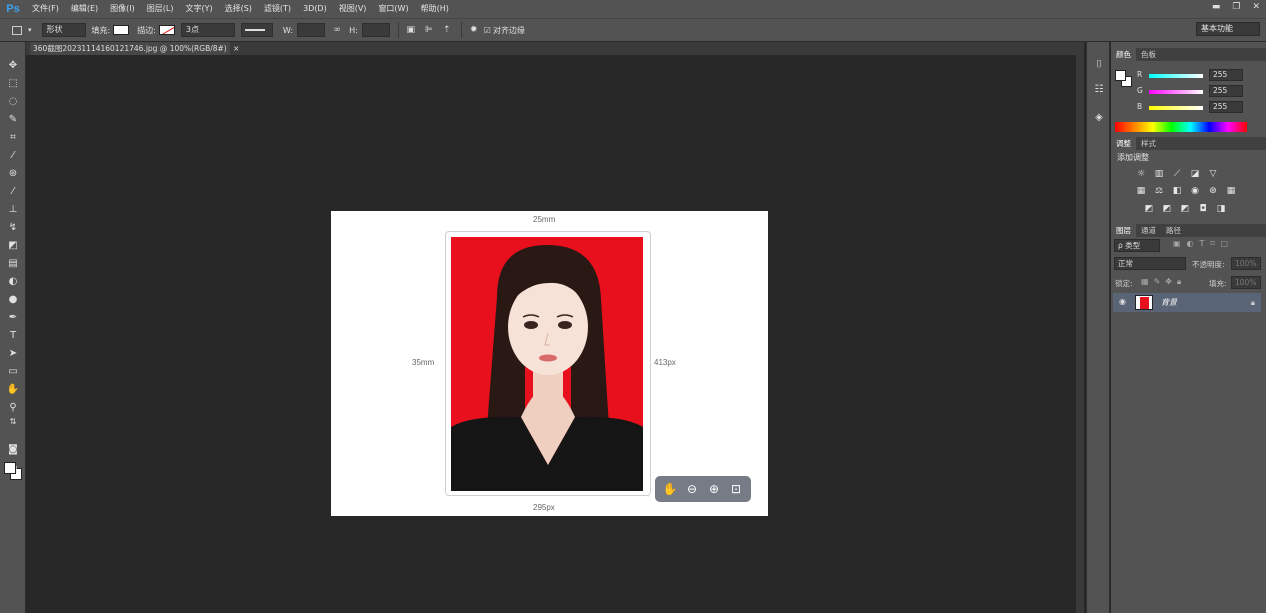 The height and width of the screenshot is (613, 1266). I want to click on blue-slider, so click(1176, 108).